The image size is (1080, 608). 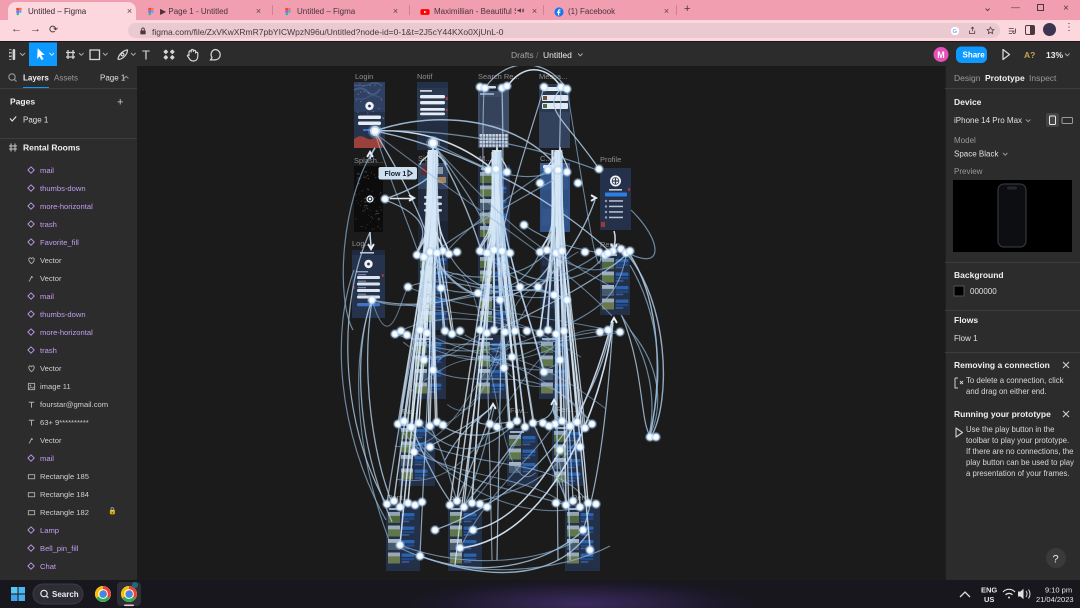 What do you see at coordinates (968, 171) in the screenshot?
I see `svg-text: Preview` at bounding box center [968, 171].